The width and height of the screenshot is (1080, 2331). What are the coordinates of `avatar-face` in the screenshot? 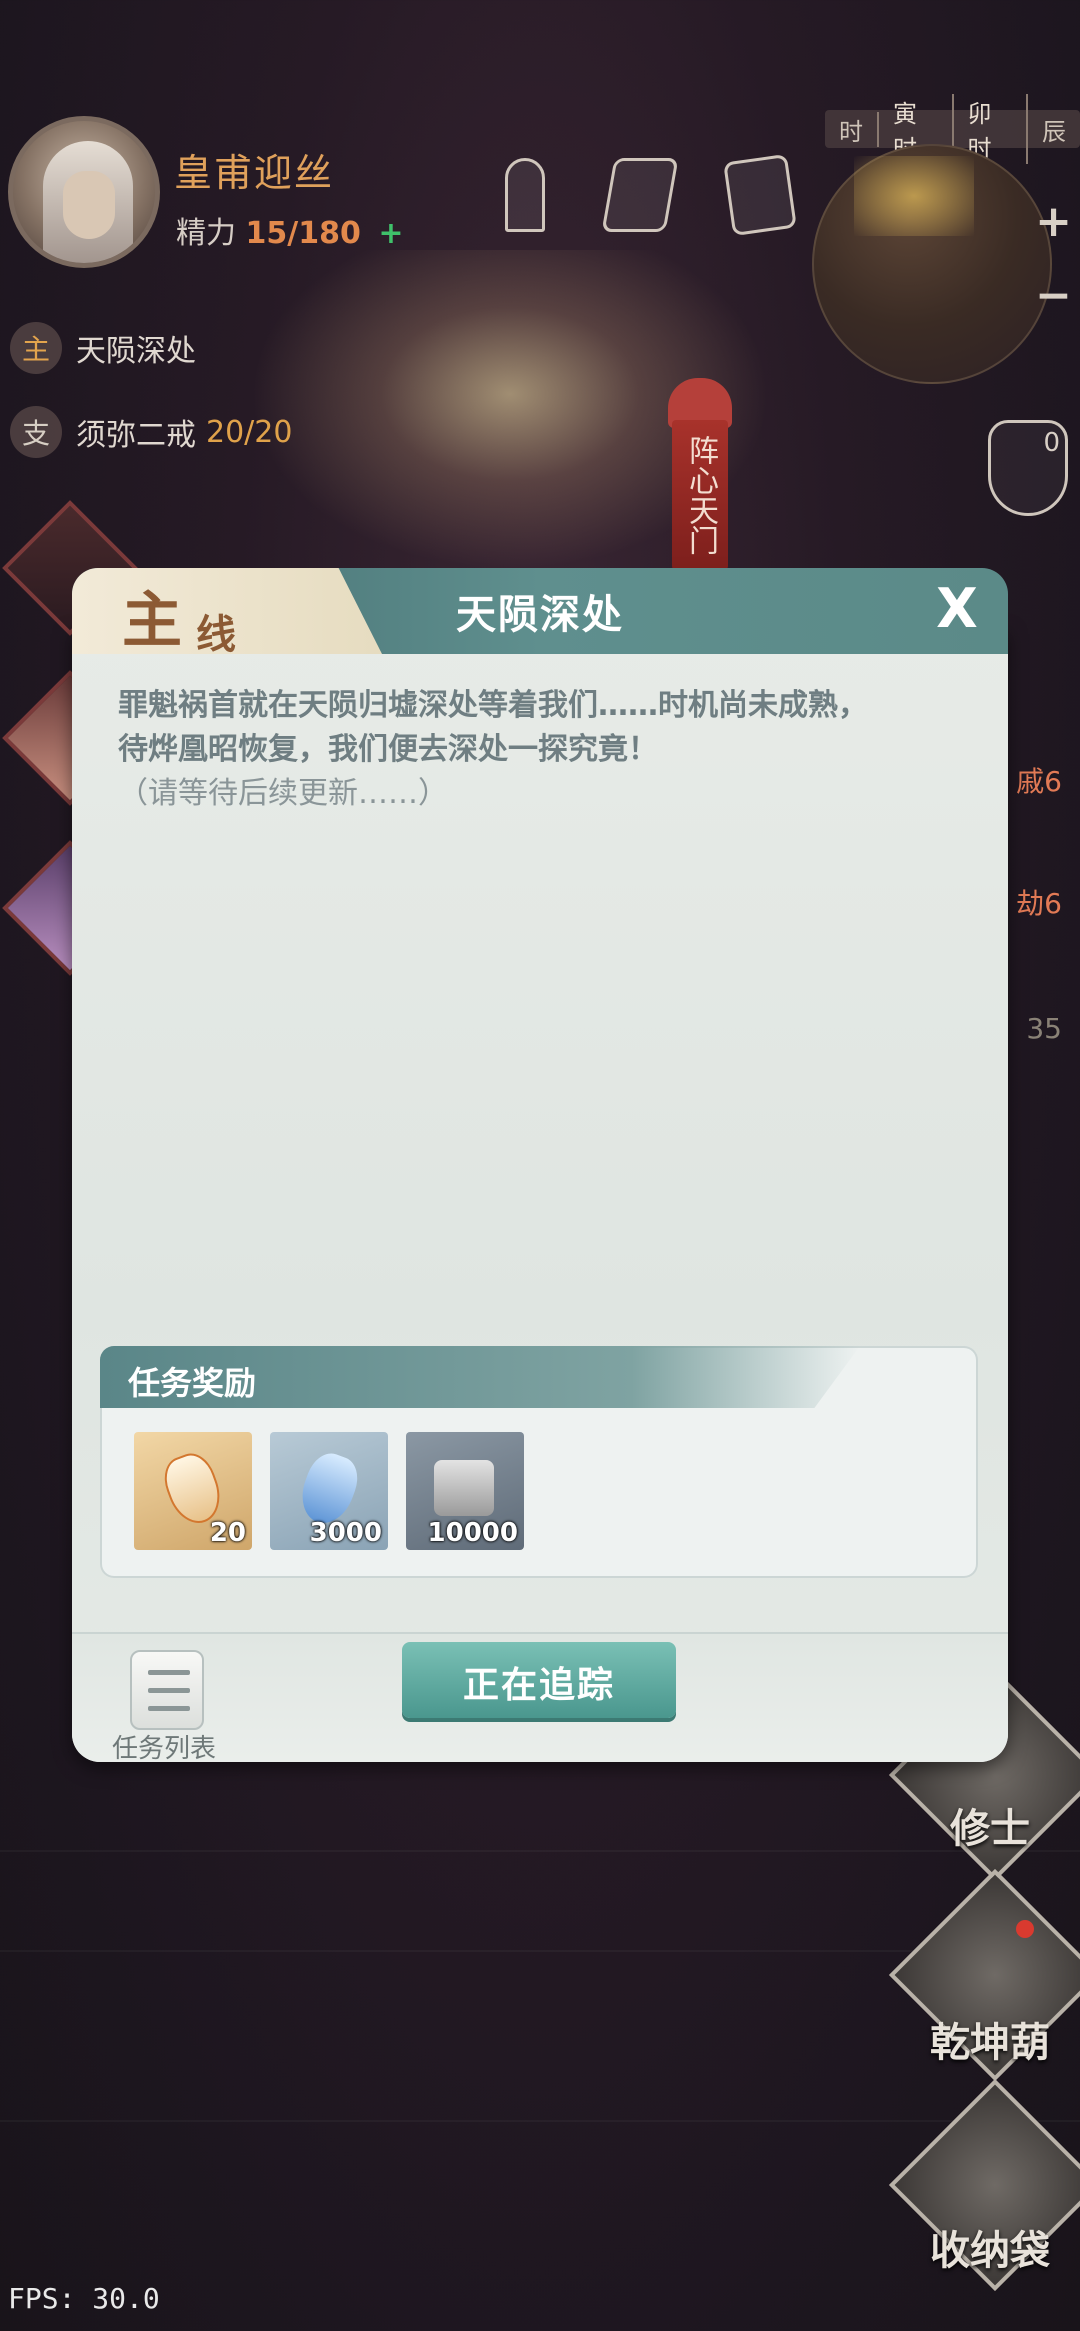 It's located at (89, 205).